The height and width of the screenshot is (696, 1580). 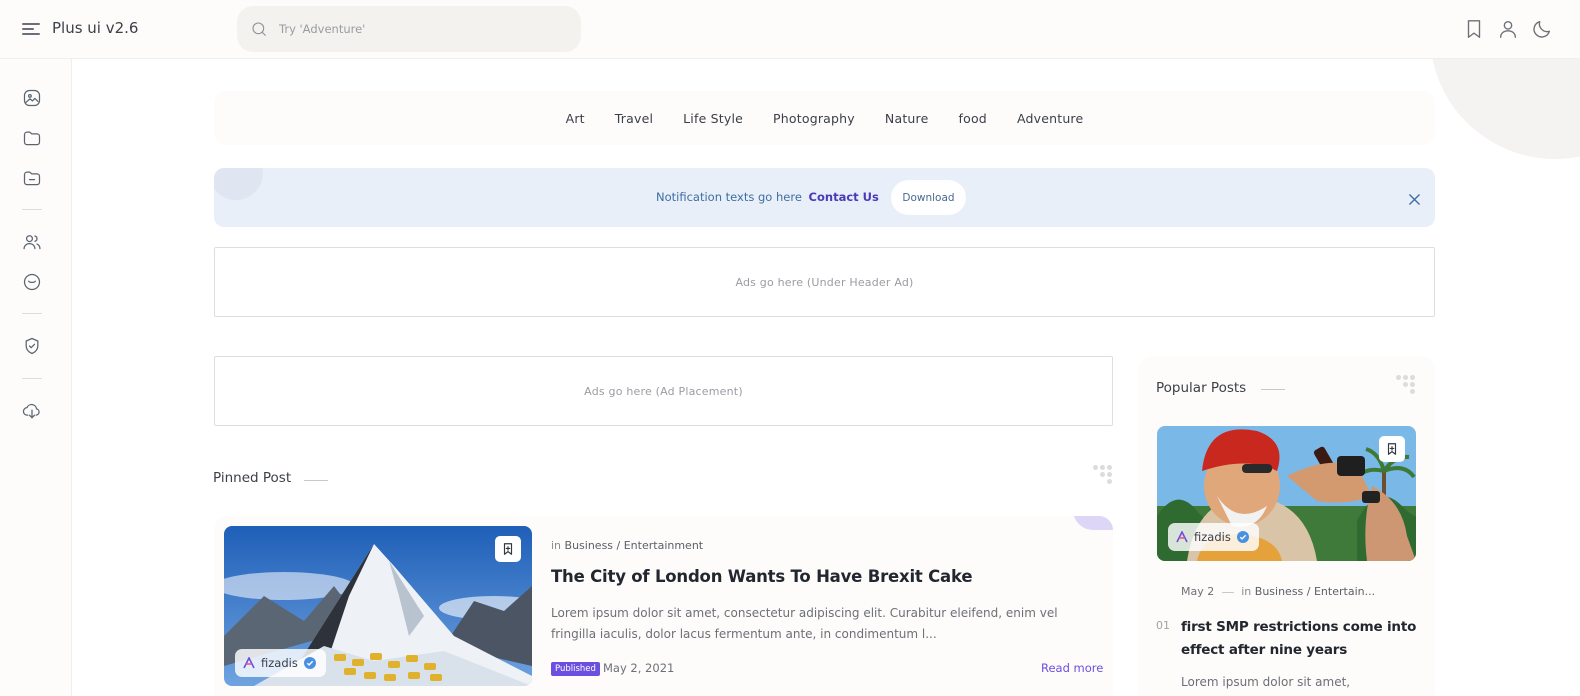 What do you see at coordinates (32, 282) in the screenshot?
I see `smiley-icon` at bounding box center [32, 282].